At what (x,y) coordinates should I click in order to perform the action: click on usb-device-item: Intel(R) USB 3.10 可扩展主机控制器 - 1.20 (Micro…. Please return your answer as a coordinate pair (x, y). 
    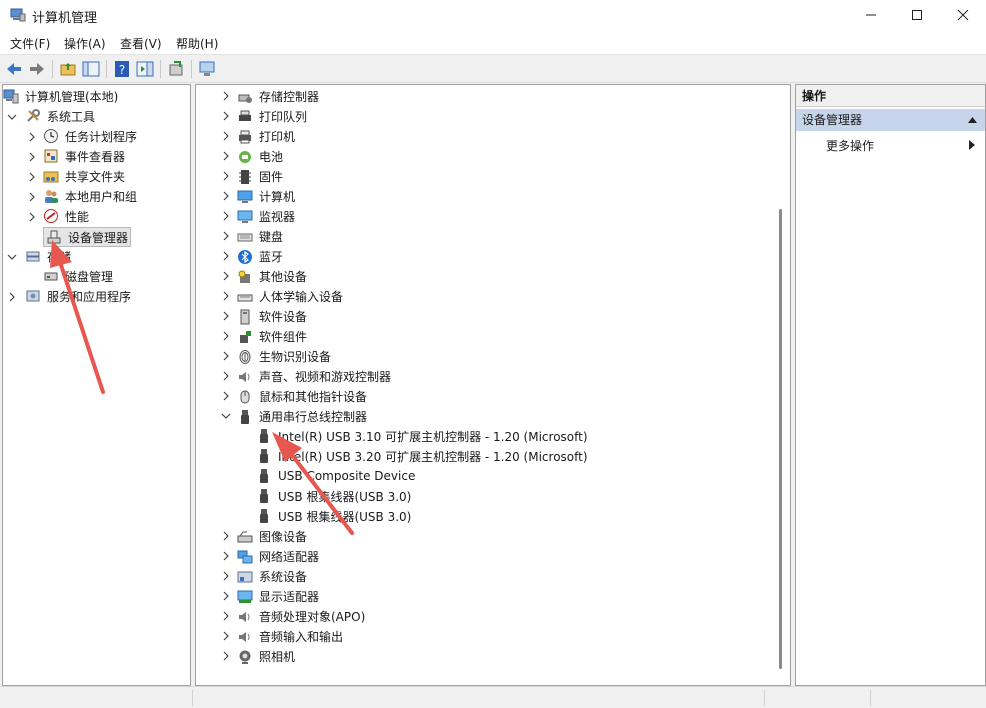
    Looking at the image, I should click on (422, 436).